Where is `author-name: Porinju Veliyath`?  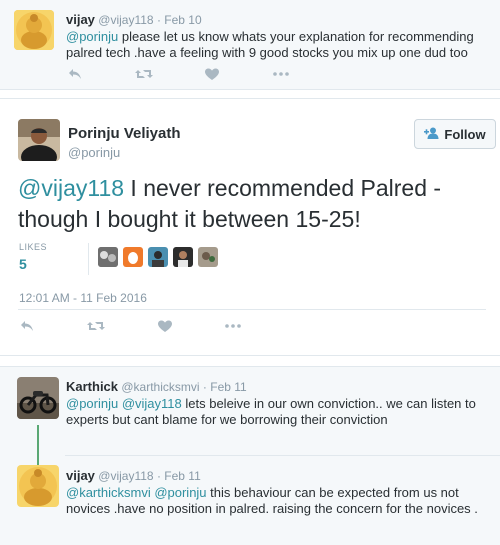
author-name: Porinju Veliyath is located at coordinates (124, 133).